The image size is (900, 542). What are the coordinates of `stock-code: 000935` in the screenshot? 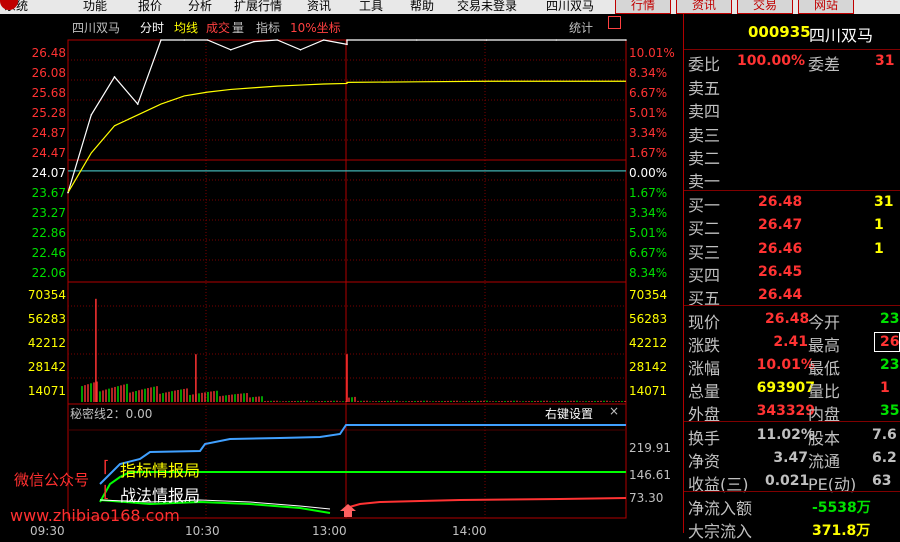 It's located at (779, 32).